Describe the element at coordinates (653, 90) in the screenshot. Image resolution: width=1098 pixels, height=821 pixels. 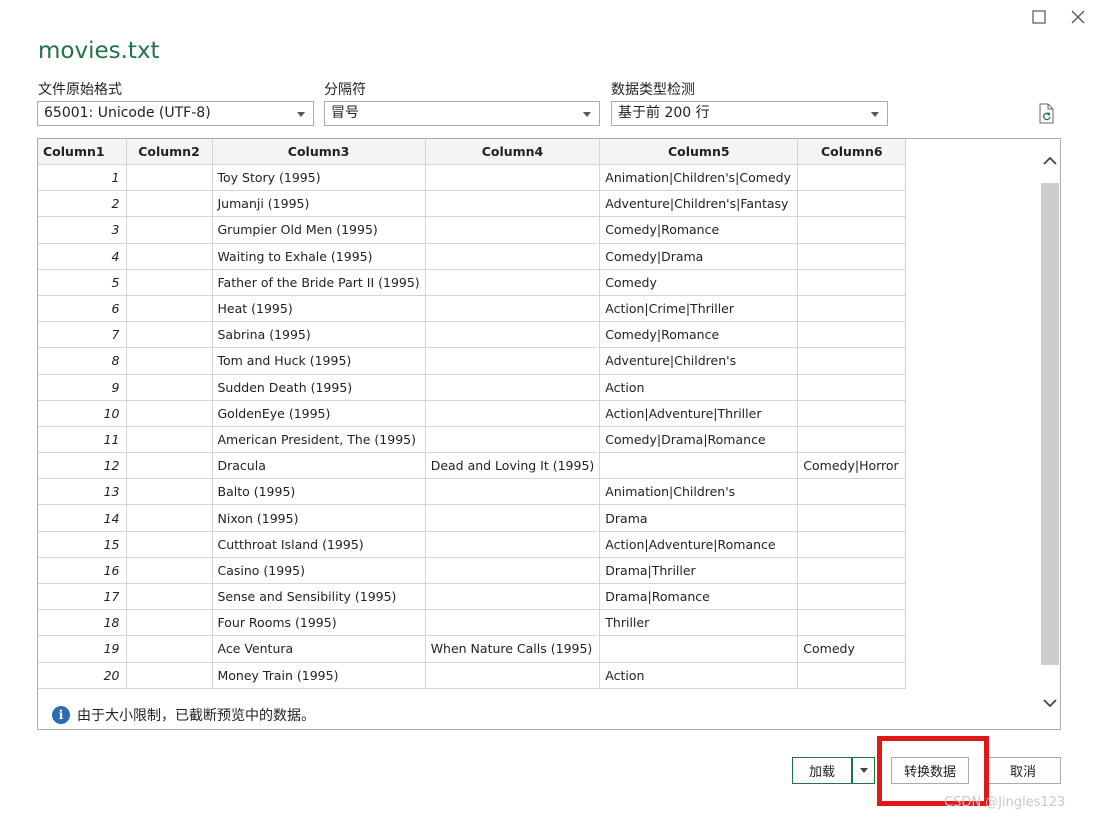
I see `detect-label: 数据类型检测` at that location.